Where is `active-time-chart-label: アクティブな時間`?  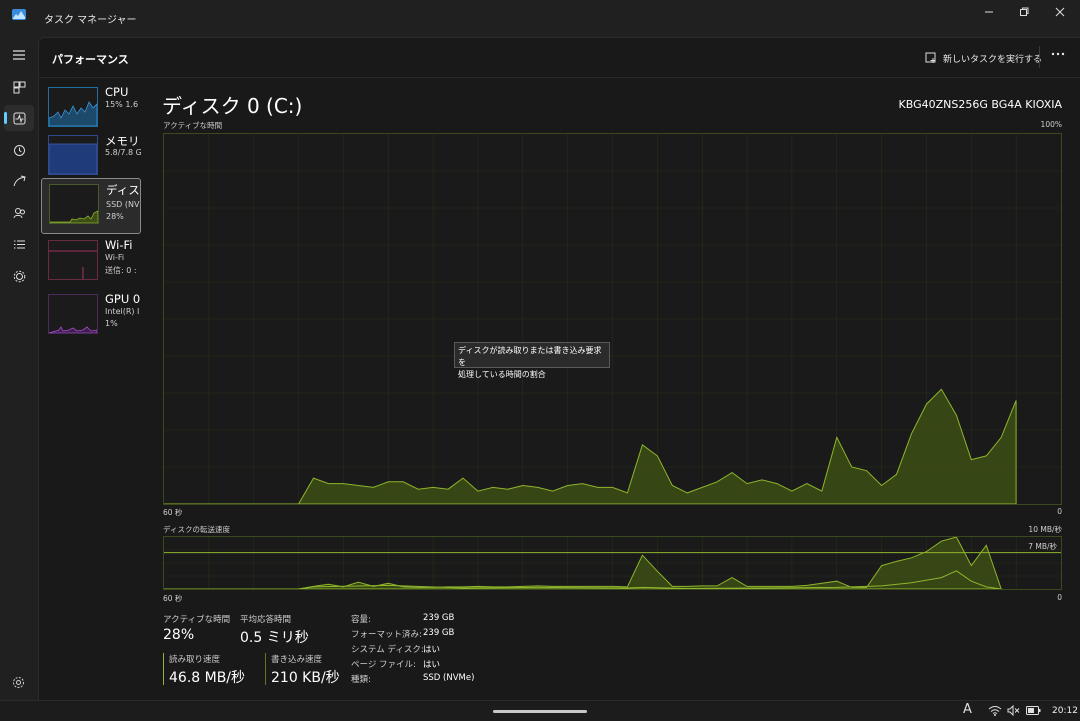
active-time-chart-label: アクティブな時間 is located at coordinates (193, 125).